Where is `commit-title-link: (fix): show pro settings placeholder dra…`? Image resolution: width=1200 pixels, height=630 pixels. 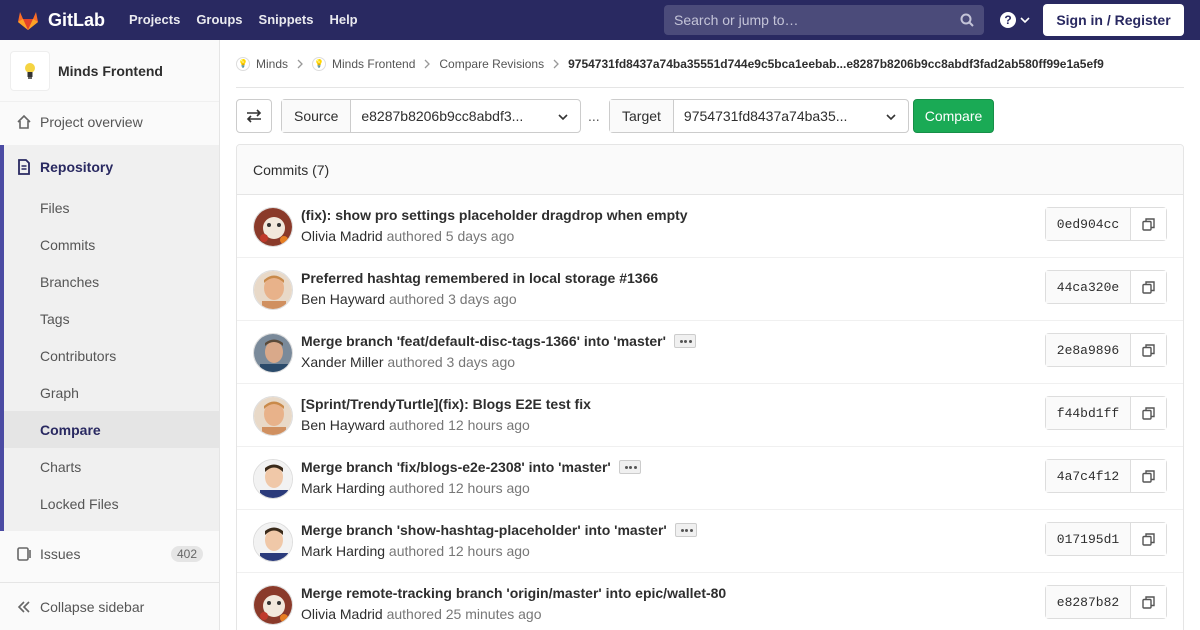
commit-title-link: (fix): show pro settings placeholder dra… is located at coordinates (494, 215).